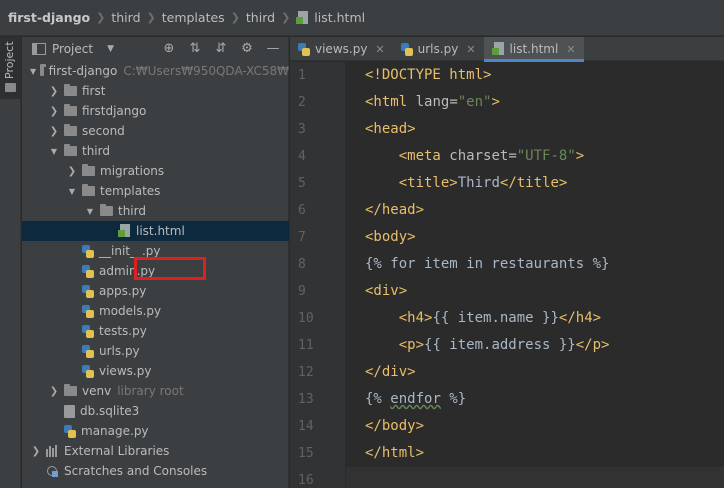  Describe the element at coordinates (125, 17) in the screenshot. I see `breadcrumb-item-third: third` at that location.